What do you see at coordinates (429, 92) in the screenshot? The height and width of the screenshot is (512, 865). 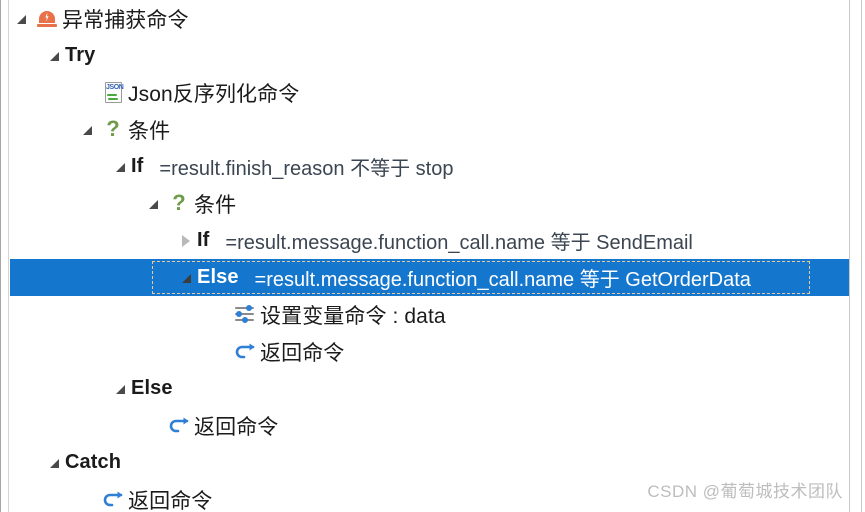 I see `tree-row: JSON Json反序列化命令` at bounding box center [429, 92].